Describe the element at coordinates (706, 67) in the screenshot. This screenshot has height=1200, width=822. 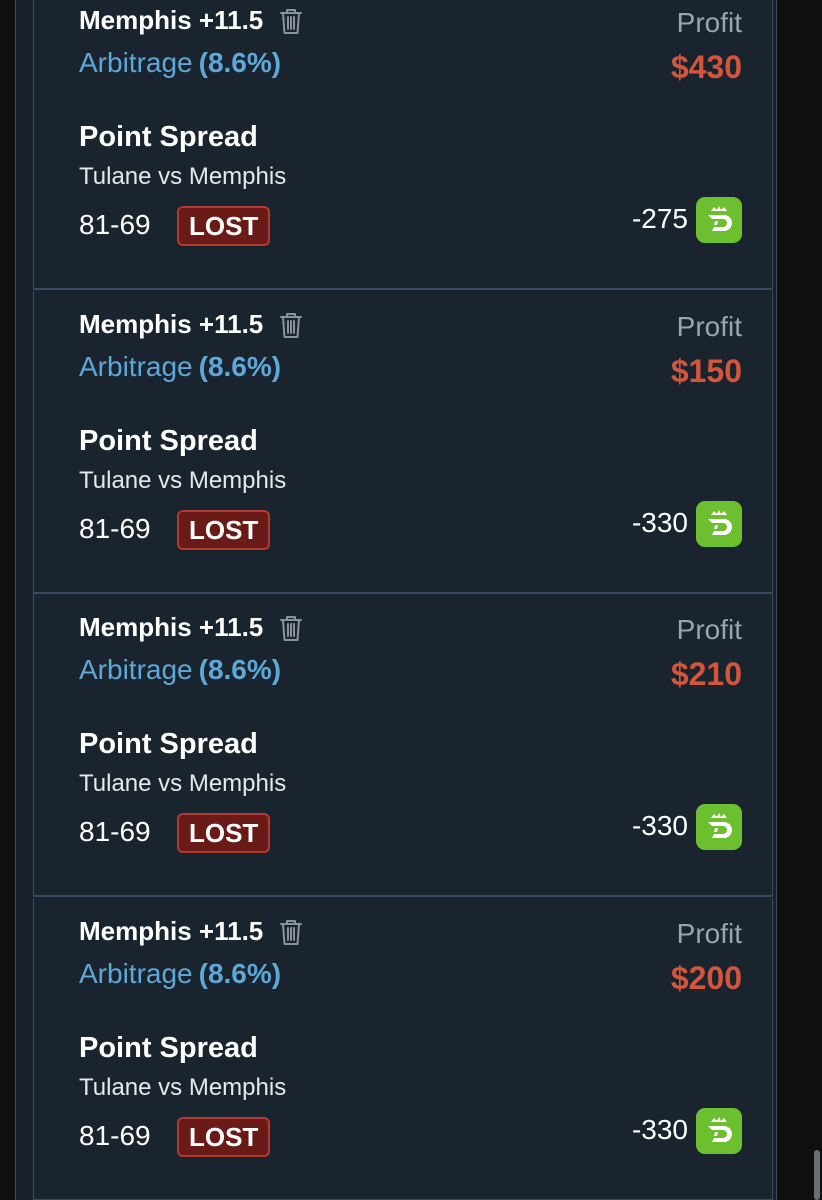
I see `profit-value: $430` at that location.